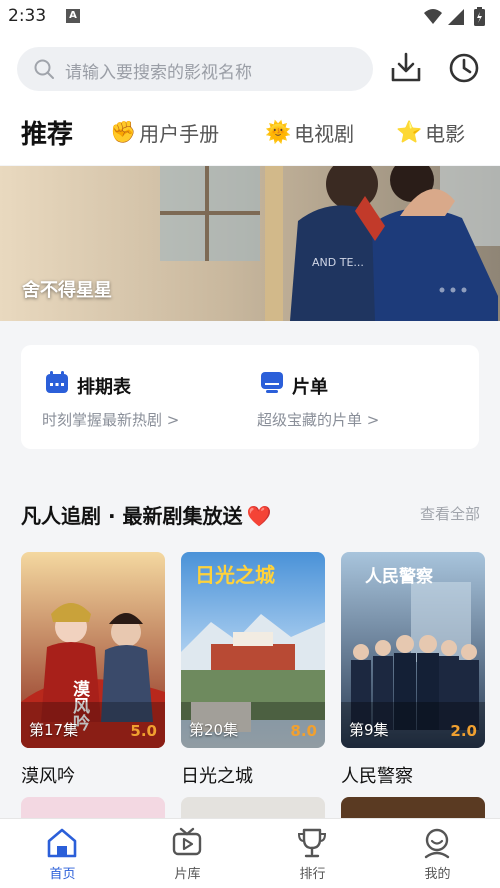  I want to click on signal-icon, so click(456, 17).